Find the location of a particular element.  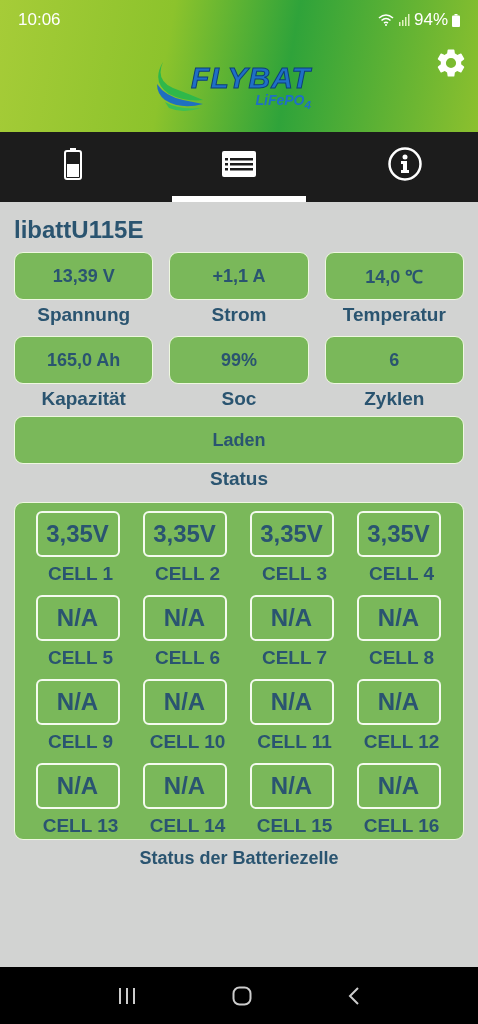

cell-label: CELL 15 is located at coordinates (294, 826).